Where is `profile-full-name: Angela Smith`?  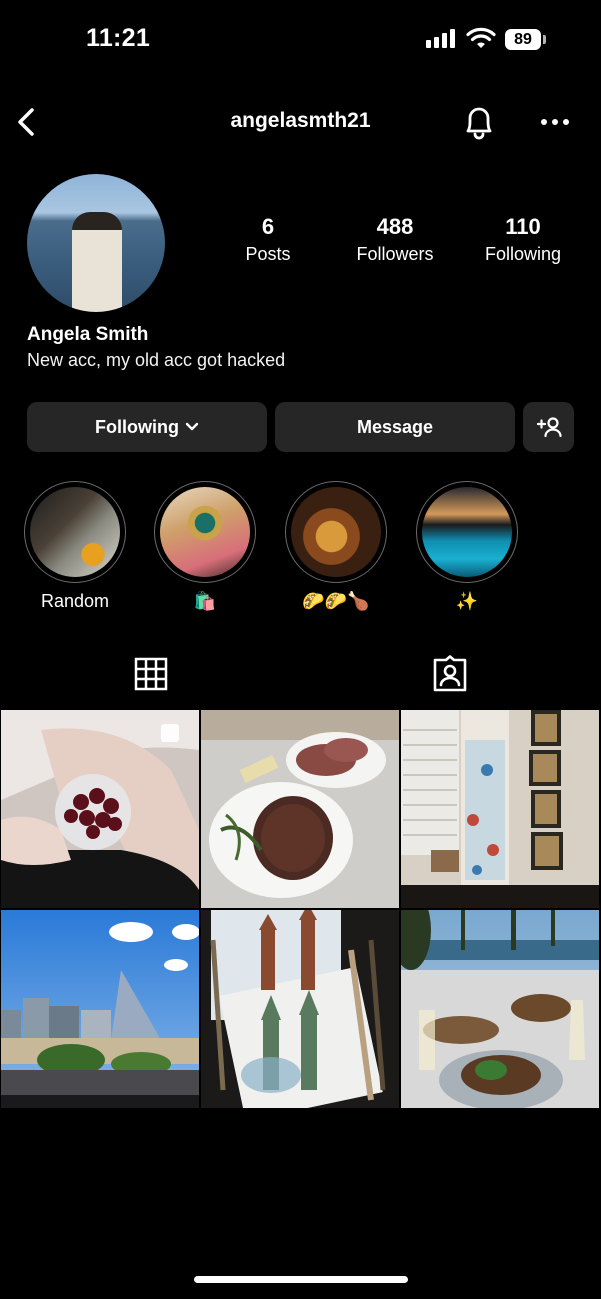 profile-full-name: Angela Smith is located at coordinates (88, 334).